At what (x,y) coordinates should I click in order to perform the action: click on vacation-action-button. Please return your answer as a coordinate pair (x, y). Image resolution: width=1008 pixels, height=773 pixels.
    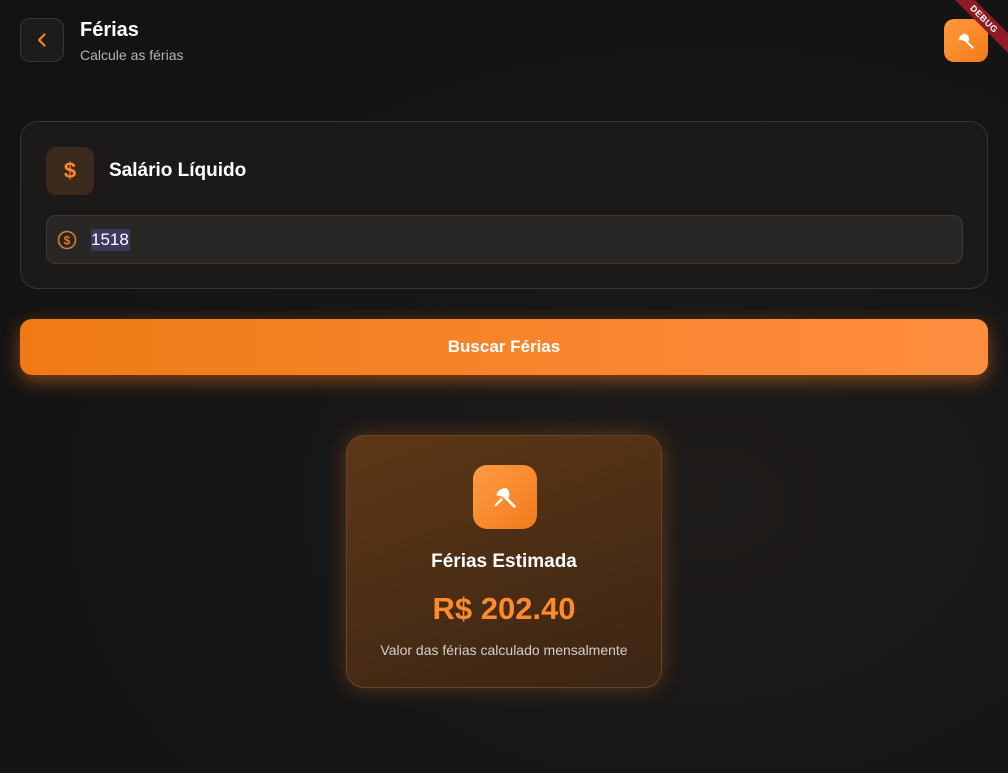
    Looking at the image, I should click on (966, 40).